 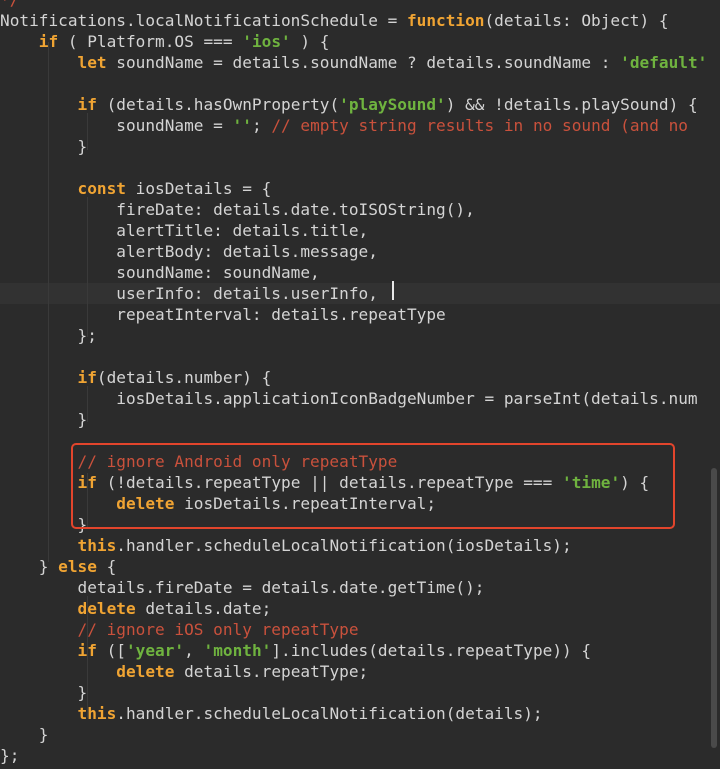 What do you see at coordinates (198, 188) in the screenshot?
I see `code-token: iosDetails = {` at bounding box center [198, 188].